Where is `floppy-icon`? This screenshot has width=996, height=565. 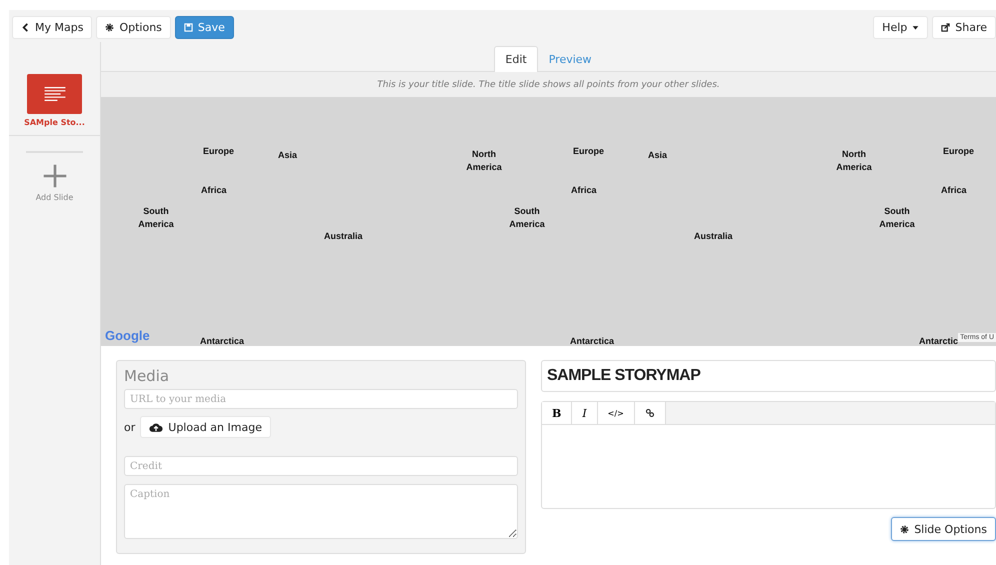
floppy-icon is located at coordinates (188, 27).